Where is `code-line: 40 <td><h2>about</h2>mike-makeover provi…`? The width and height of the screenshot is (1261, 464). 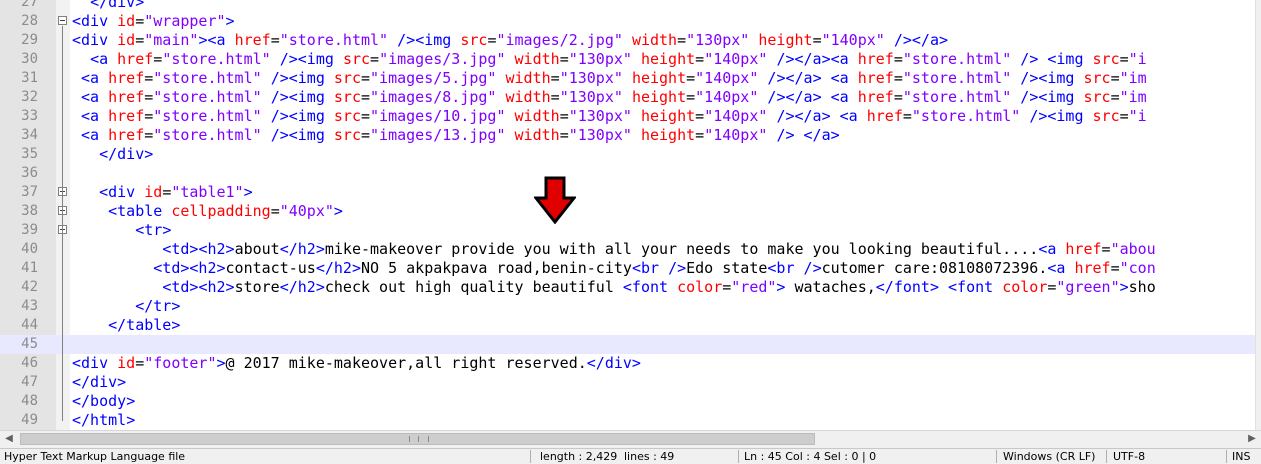
code-line: 40 <td><h2>about</h2>mike-makeover provi… is located at coordinates (630, 249).